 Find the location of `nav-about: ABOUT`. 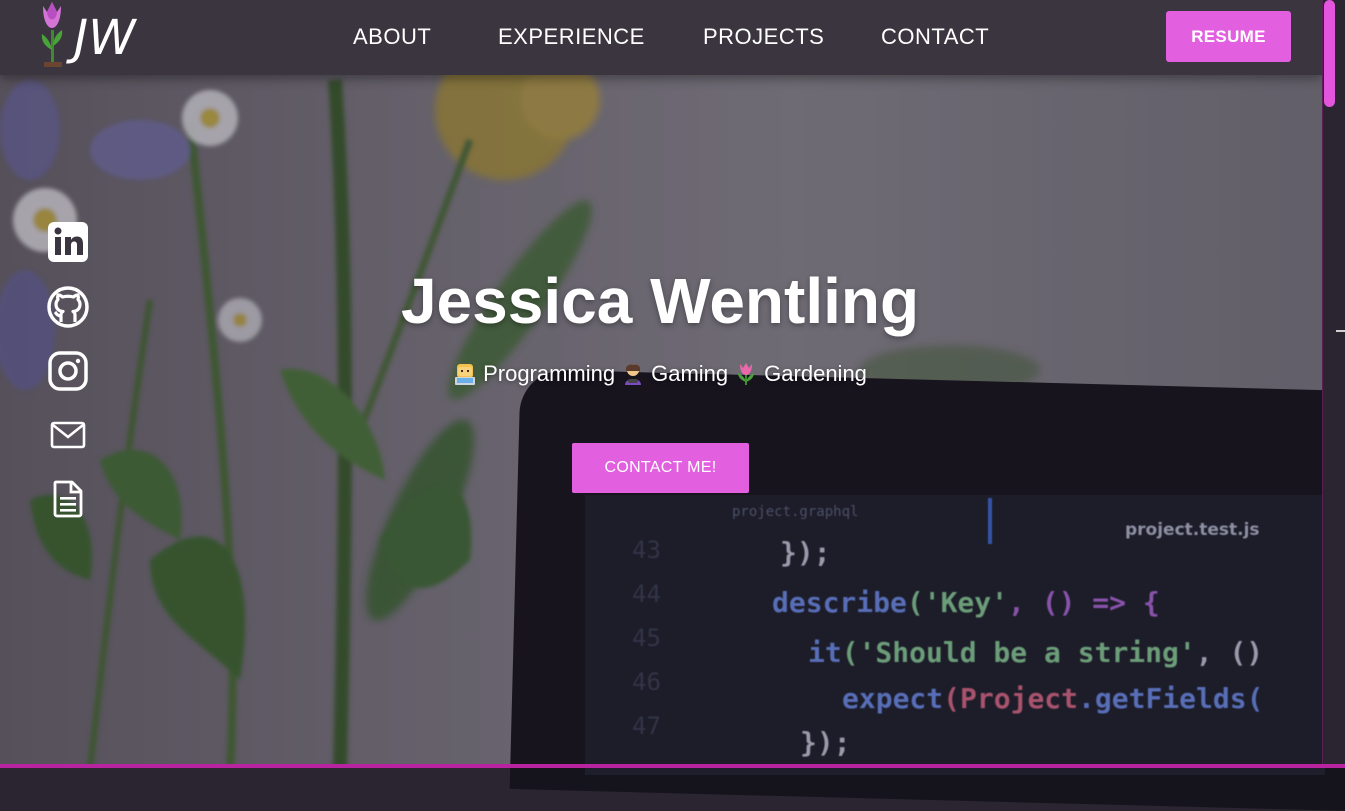

nav-about: ABOUT is located at coordinates (392, 37).